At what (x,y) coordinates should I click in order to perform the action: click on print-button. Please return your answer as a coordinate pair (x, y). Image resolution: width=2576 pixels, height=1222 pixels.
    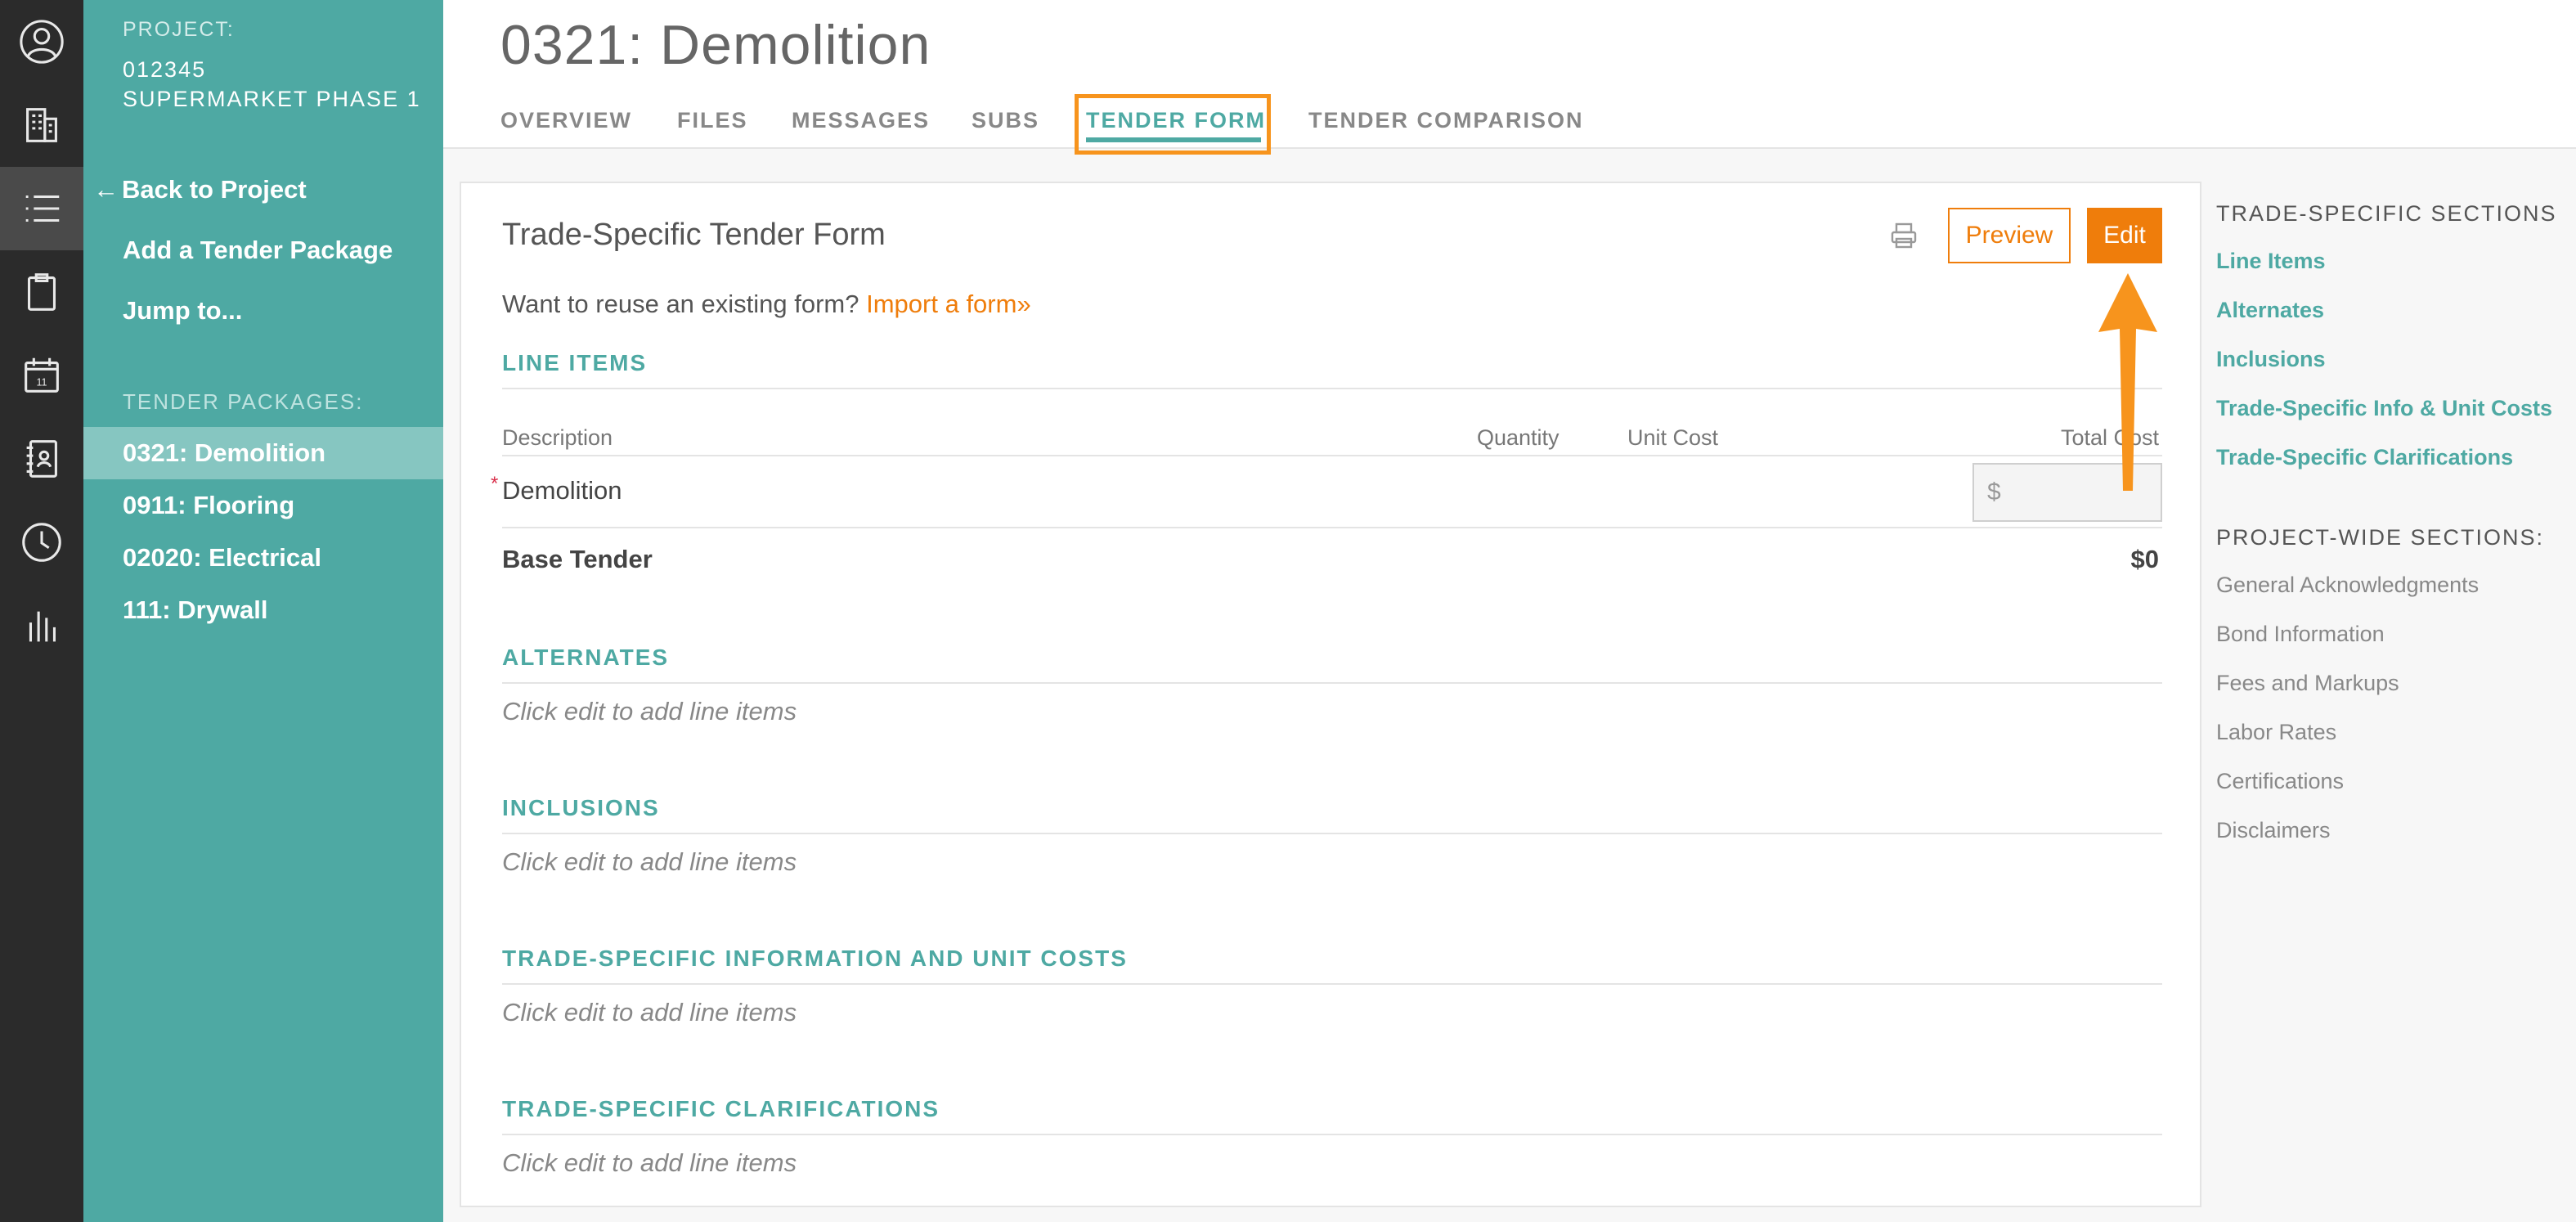
    Looking at the image, I should click on (1904, 235).